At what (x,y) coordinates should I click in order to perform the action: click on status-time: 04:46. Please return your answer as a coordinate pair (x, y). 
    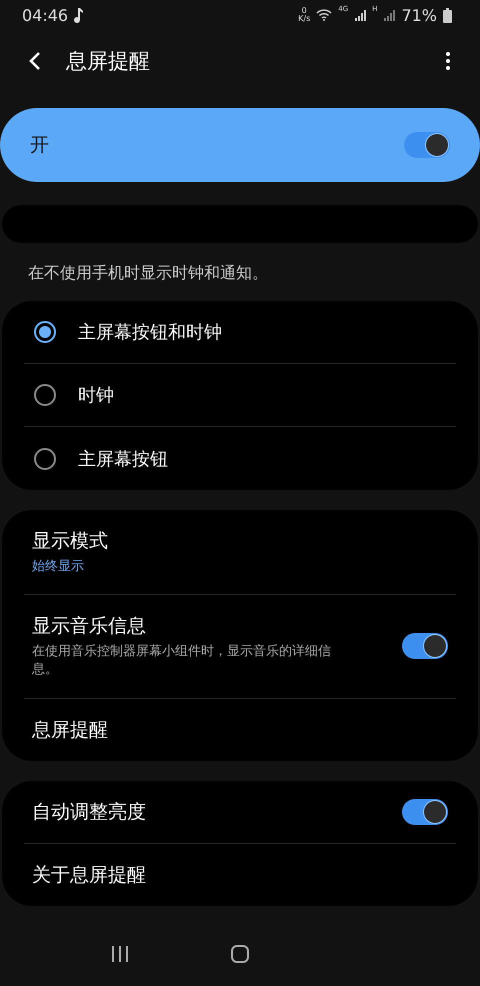
    Looking at the image, I should click on (45, 15).